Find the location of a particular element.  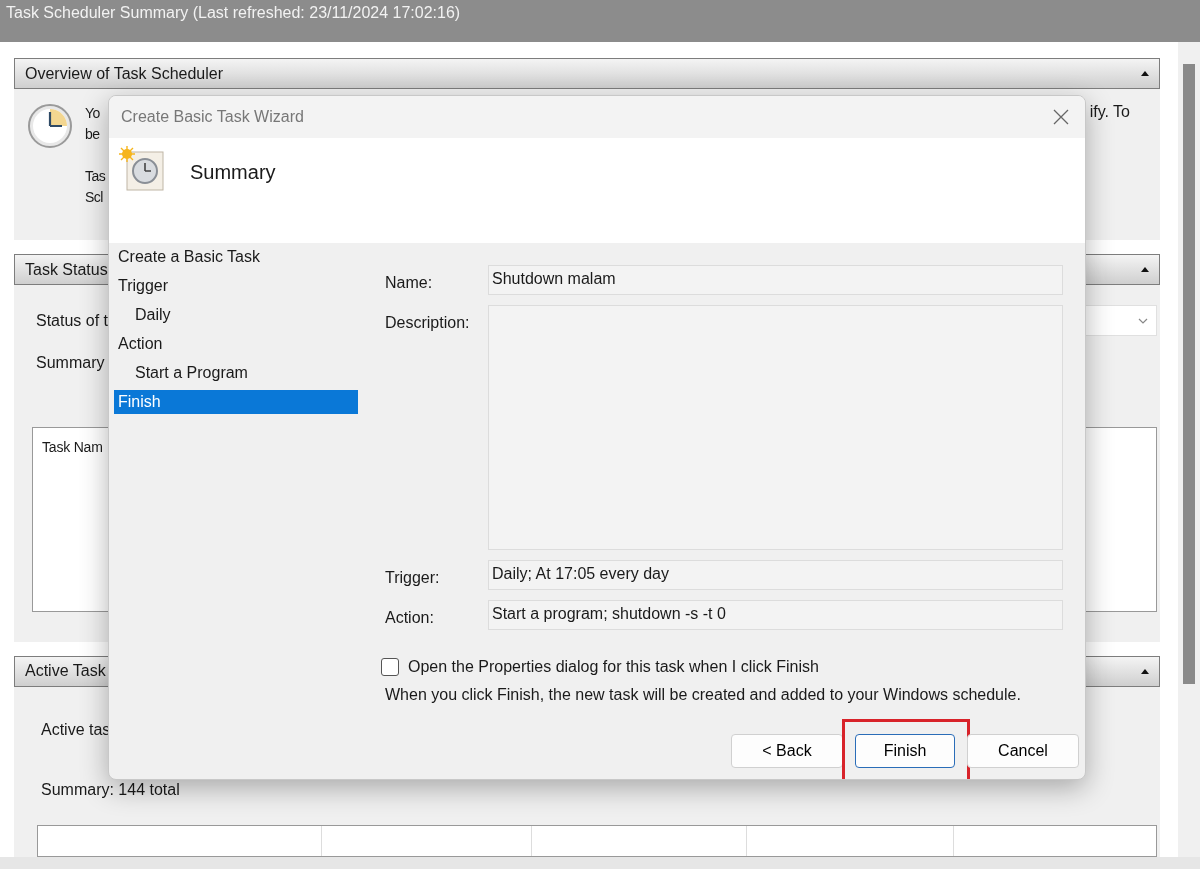

summary-field: Daily; At 17:05 every day is located at coordinates (775, 575).